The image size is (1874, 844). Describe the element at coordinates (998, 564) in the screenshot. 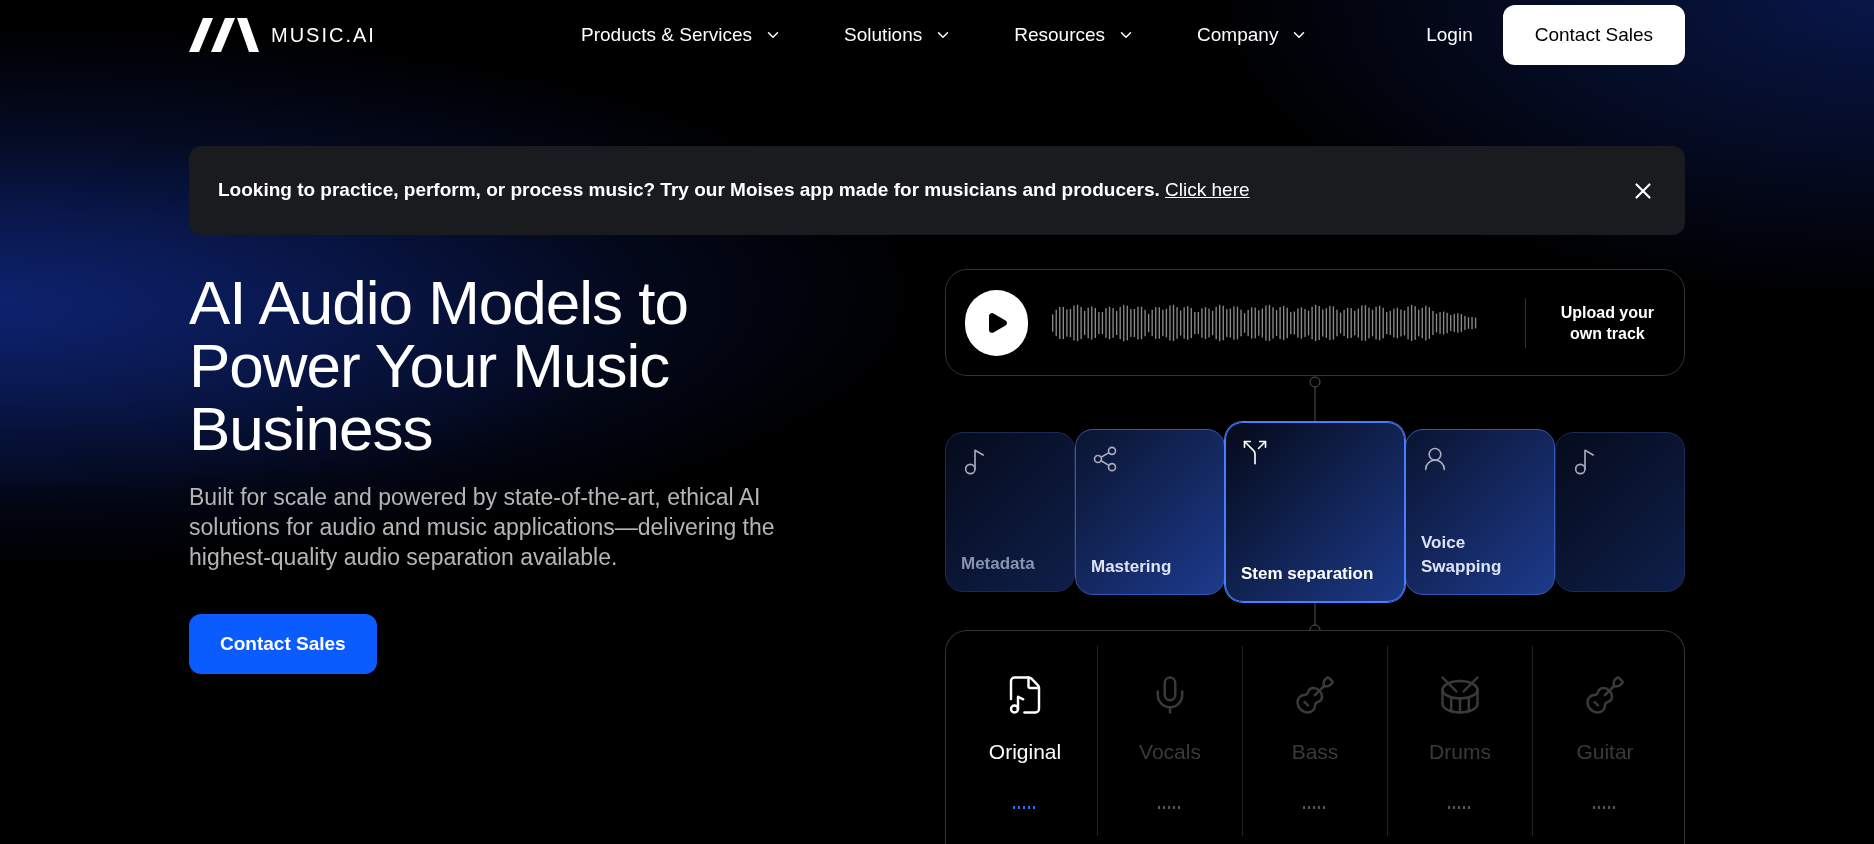

I see `model-label: Metadata` at that location.